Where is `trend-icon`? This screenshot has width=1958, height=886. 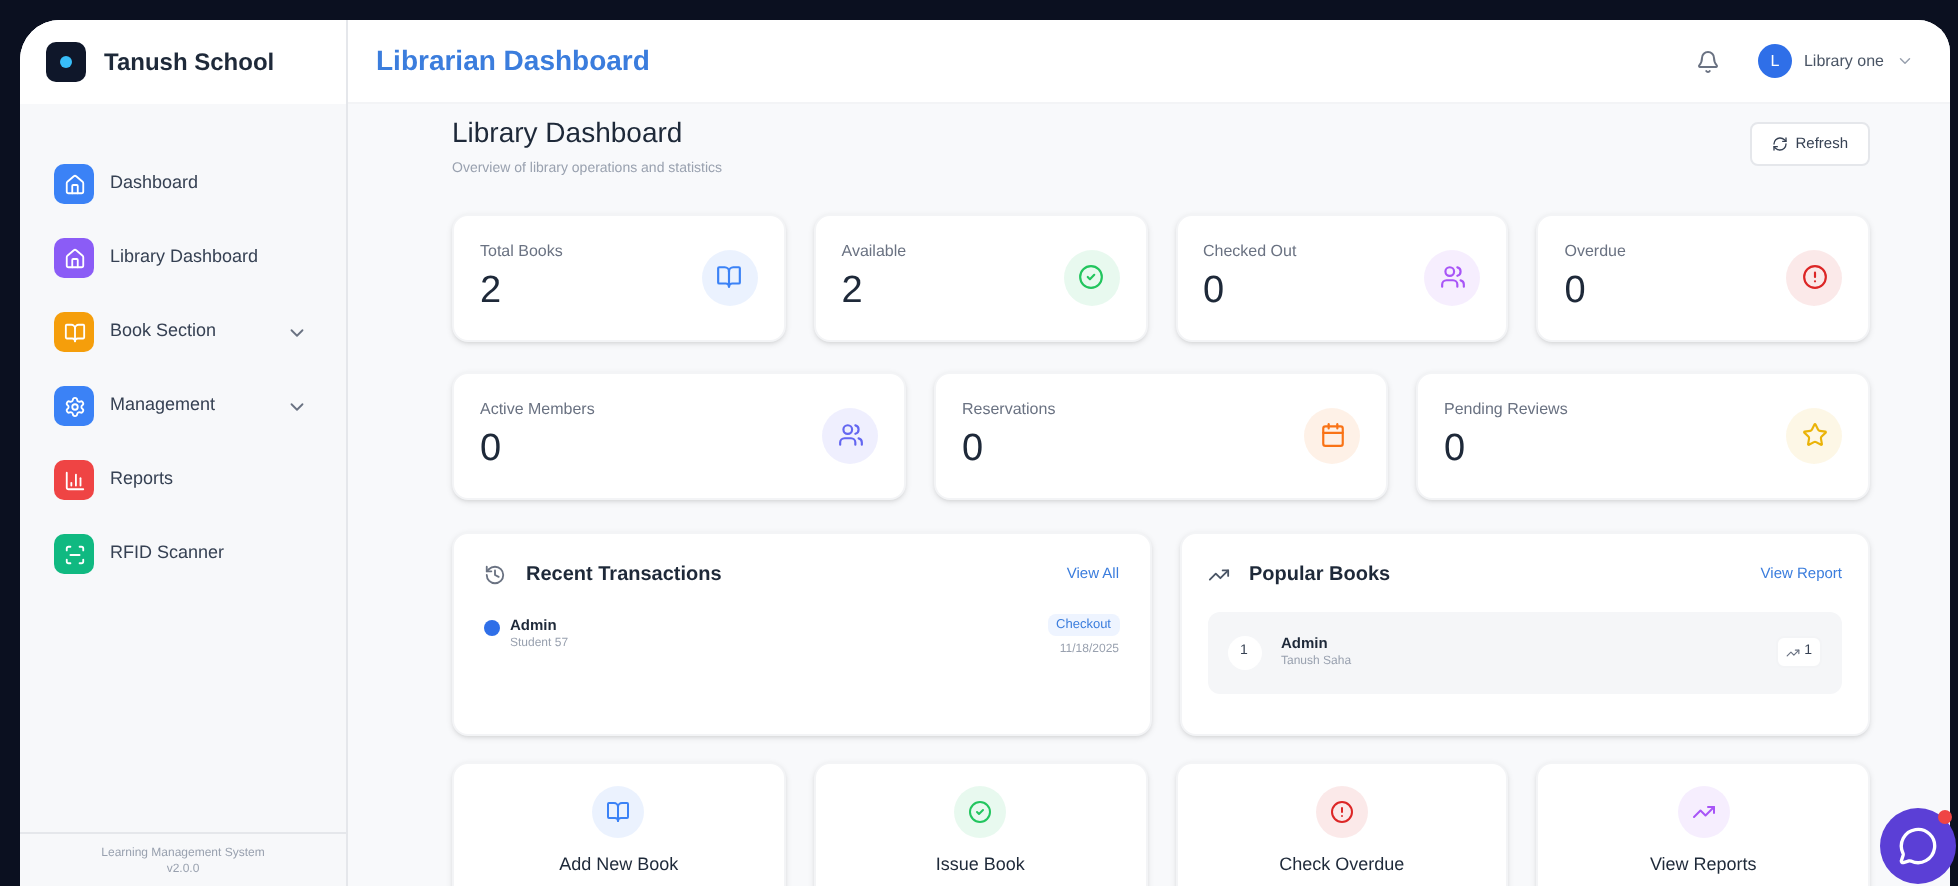 trend-icon is located at coordinates (1793, 652).